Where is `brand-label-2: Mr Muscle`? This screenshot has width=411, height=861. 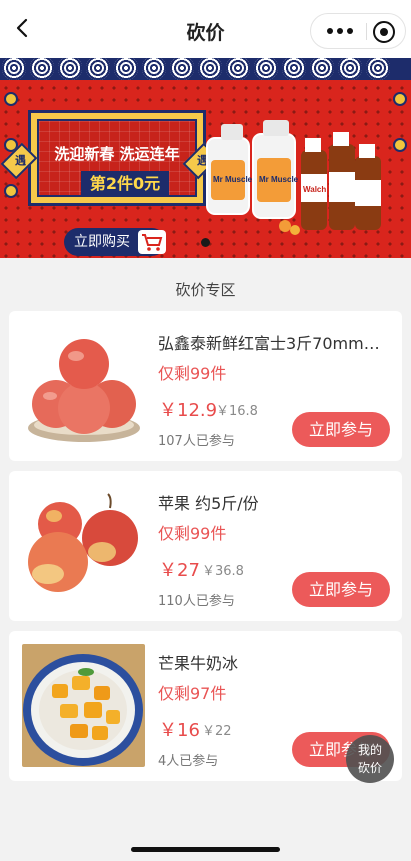 brand-label-2: Mr Muscle is located at coordinates (279, 179).